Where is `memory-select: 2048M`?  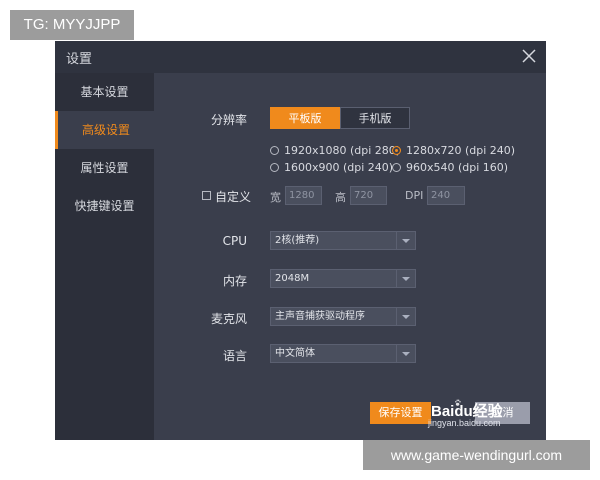
memory-select: 2048M is located at coordinates (343, 278).